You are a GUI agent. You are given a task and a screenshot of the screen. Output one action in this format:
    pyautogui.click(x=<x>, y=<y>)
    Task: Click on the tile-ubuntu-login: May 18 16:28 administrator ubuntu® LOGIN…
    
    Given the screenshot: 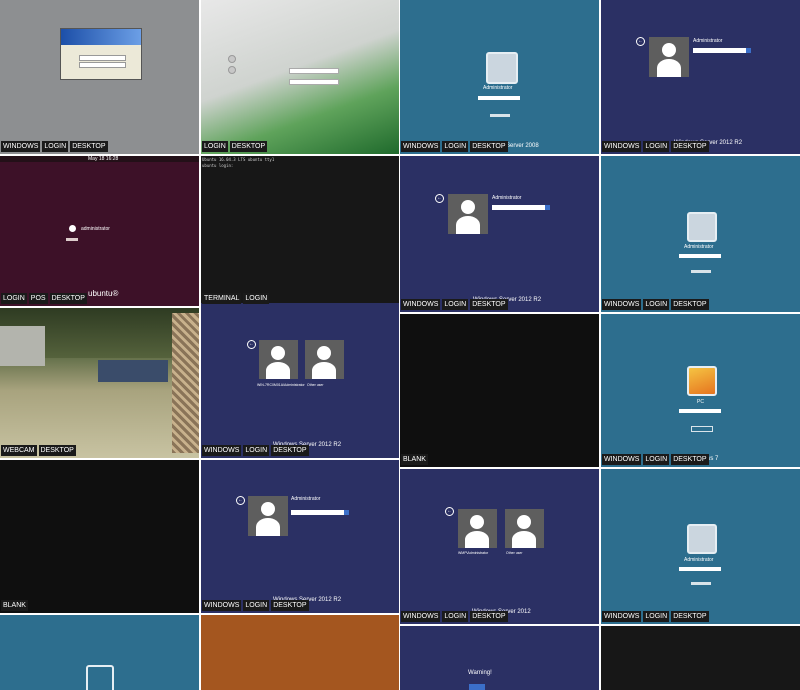 What is the action you would take?
    pyautogui.click(x=99, y=231)
    